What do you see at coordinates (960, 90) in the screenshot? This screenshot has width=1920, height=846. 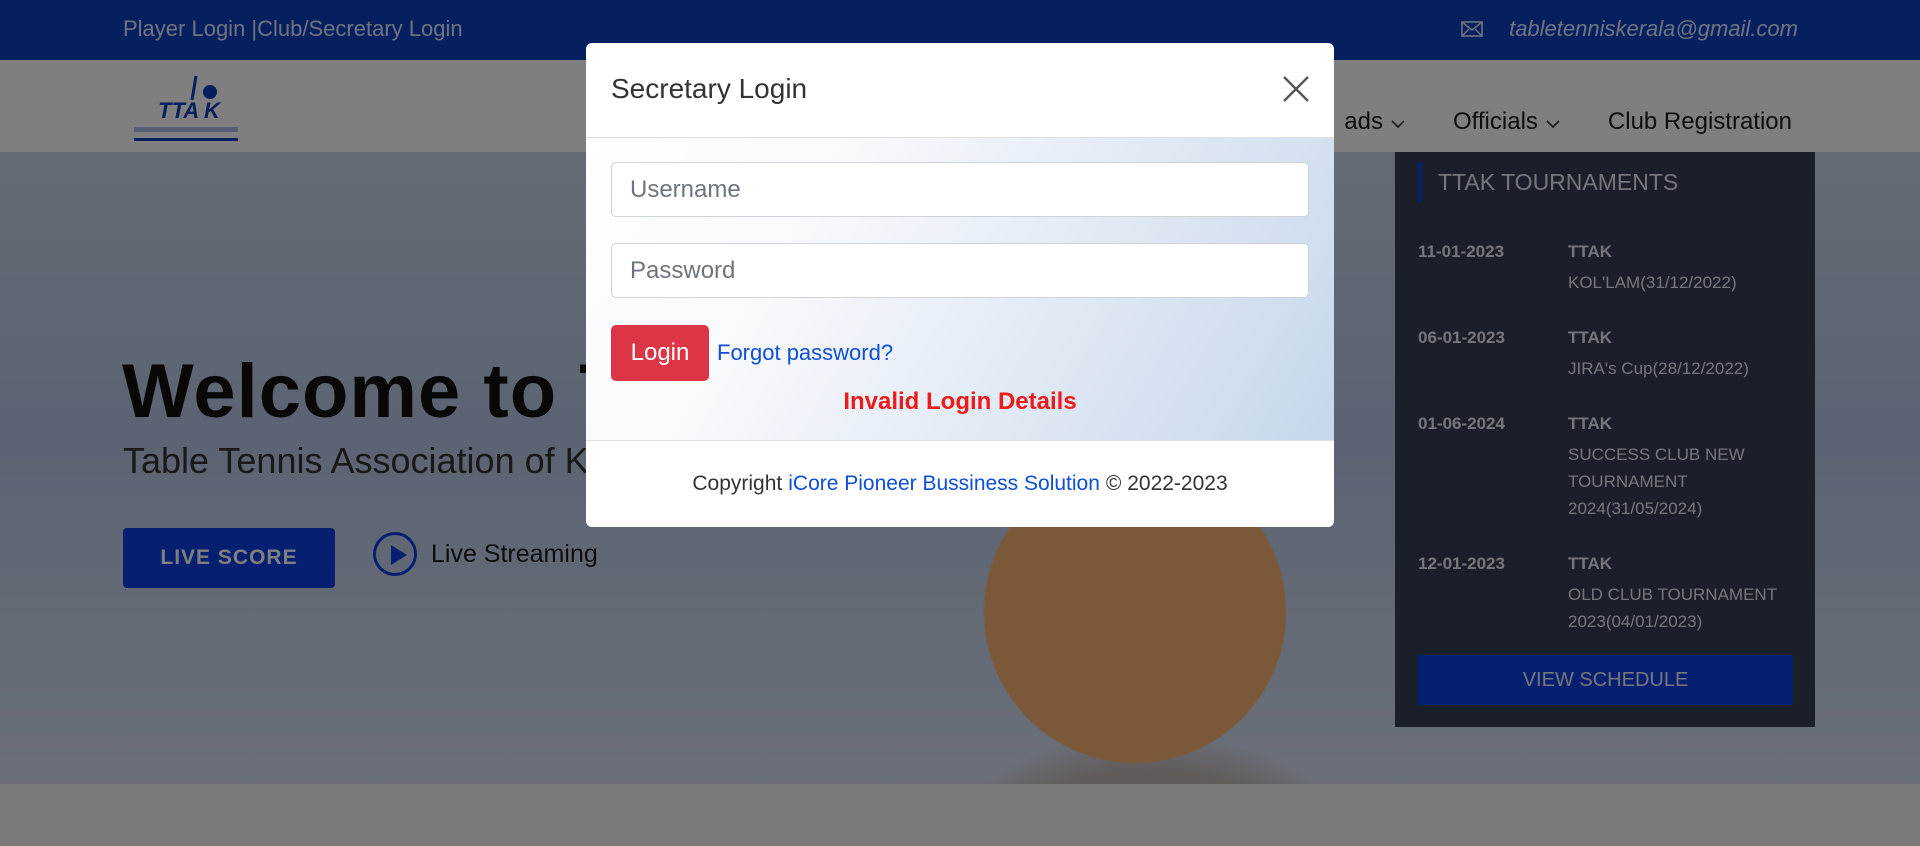 I see `modal-header: Secretary Login` at bounding box center [960, 90].